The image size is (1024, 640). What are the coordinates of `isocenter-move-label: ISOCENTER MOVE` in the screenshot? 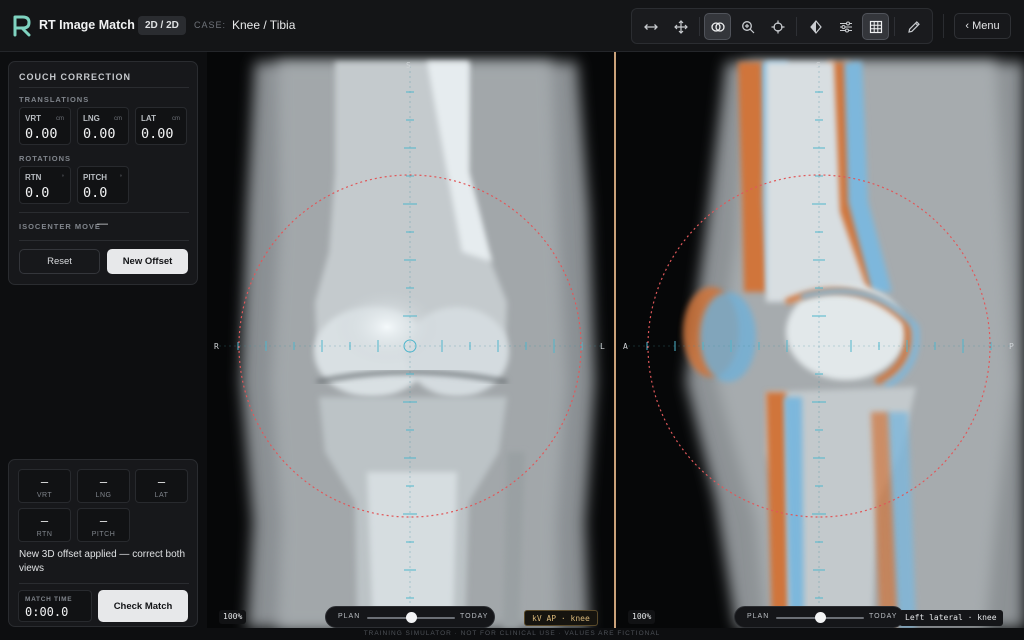 It's located at (60, 226).